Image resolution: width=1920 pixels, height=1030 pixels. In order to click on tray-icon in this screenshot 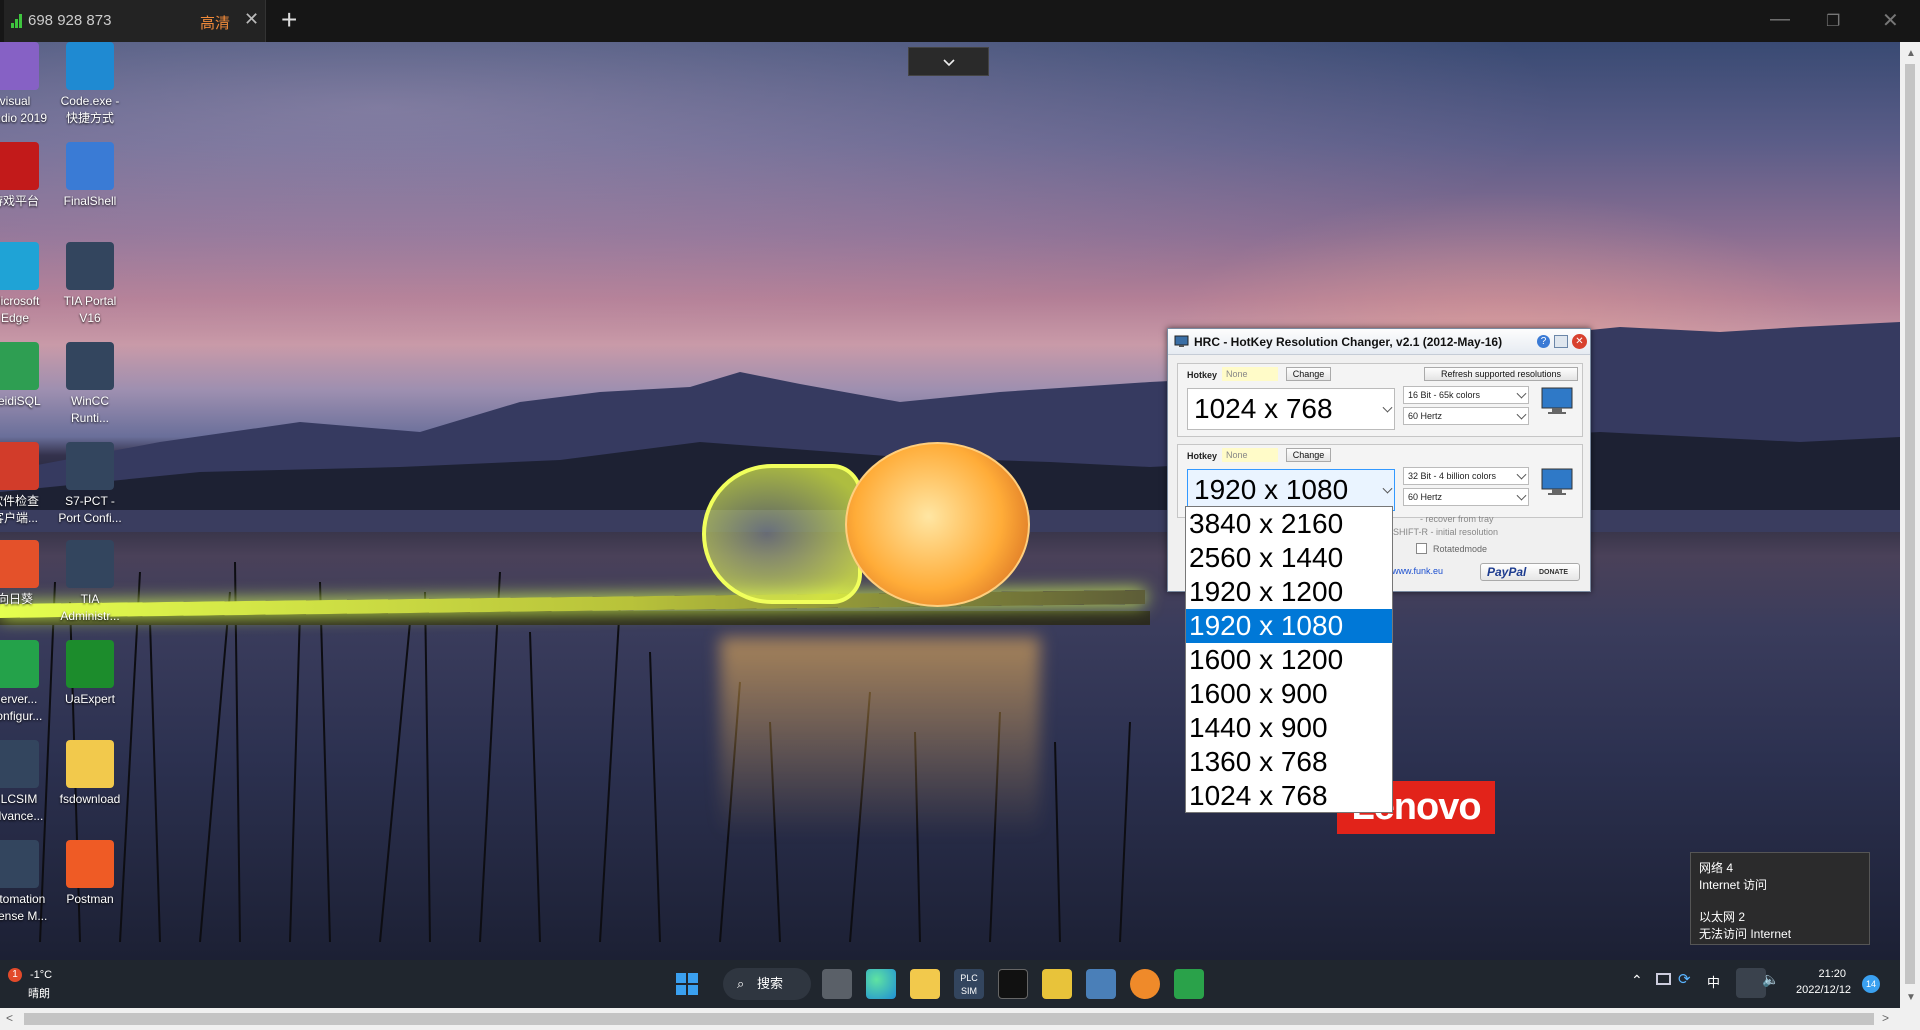, I will do `click(1561, 341)`.